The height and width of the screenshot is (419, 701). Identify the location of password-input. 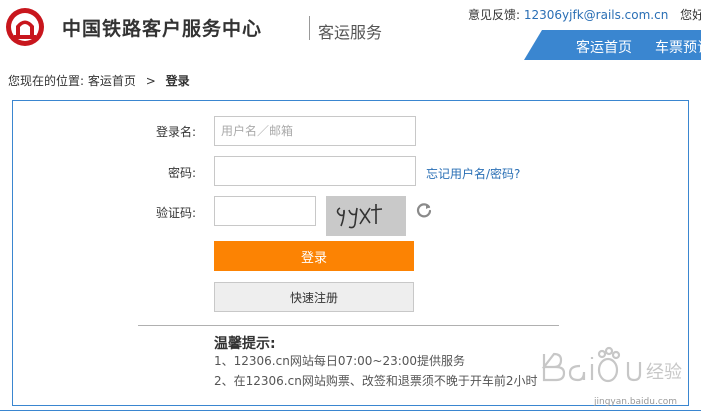
(315, 171).